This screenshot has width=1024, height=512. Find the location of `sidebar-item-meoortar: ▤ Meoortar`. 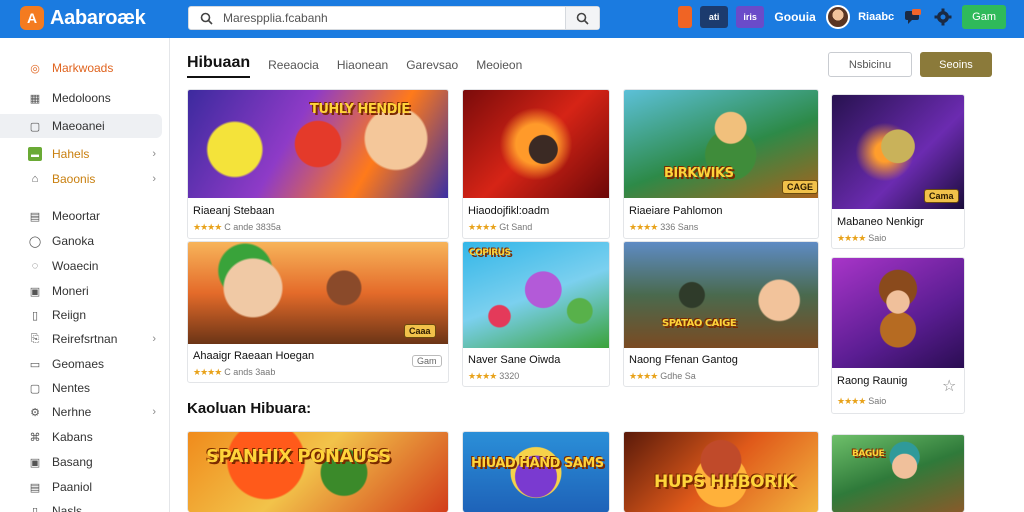

sidebar-item-meoortar: ▤ Meoortar is located at coordinates (81, 216).